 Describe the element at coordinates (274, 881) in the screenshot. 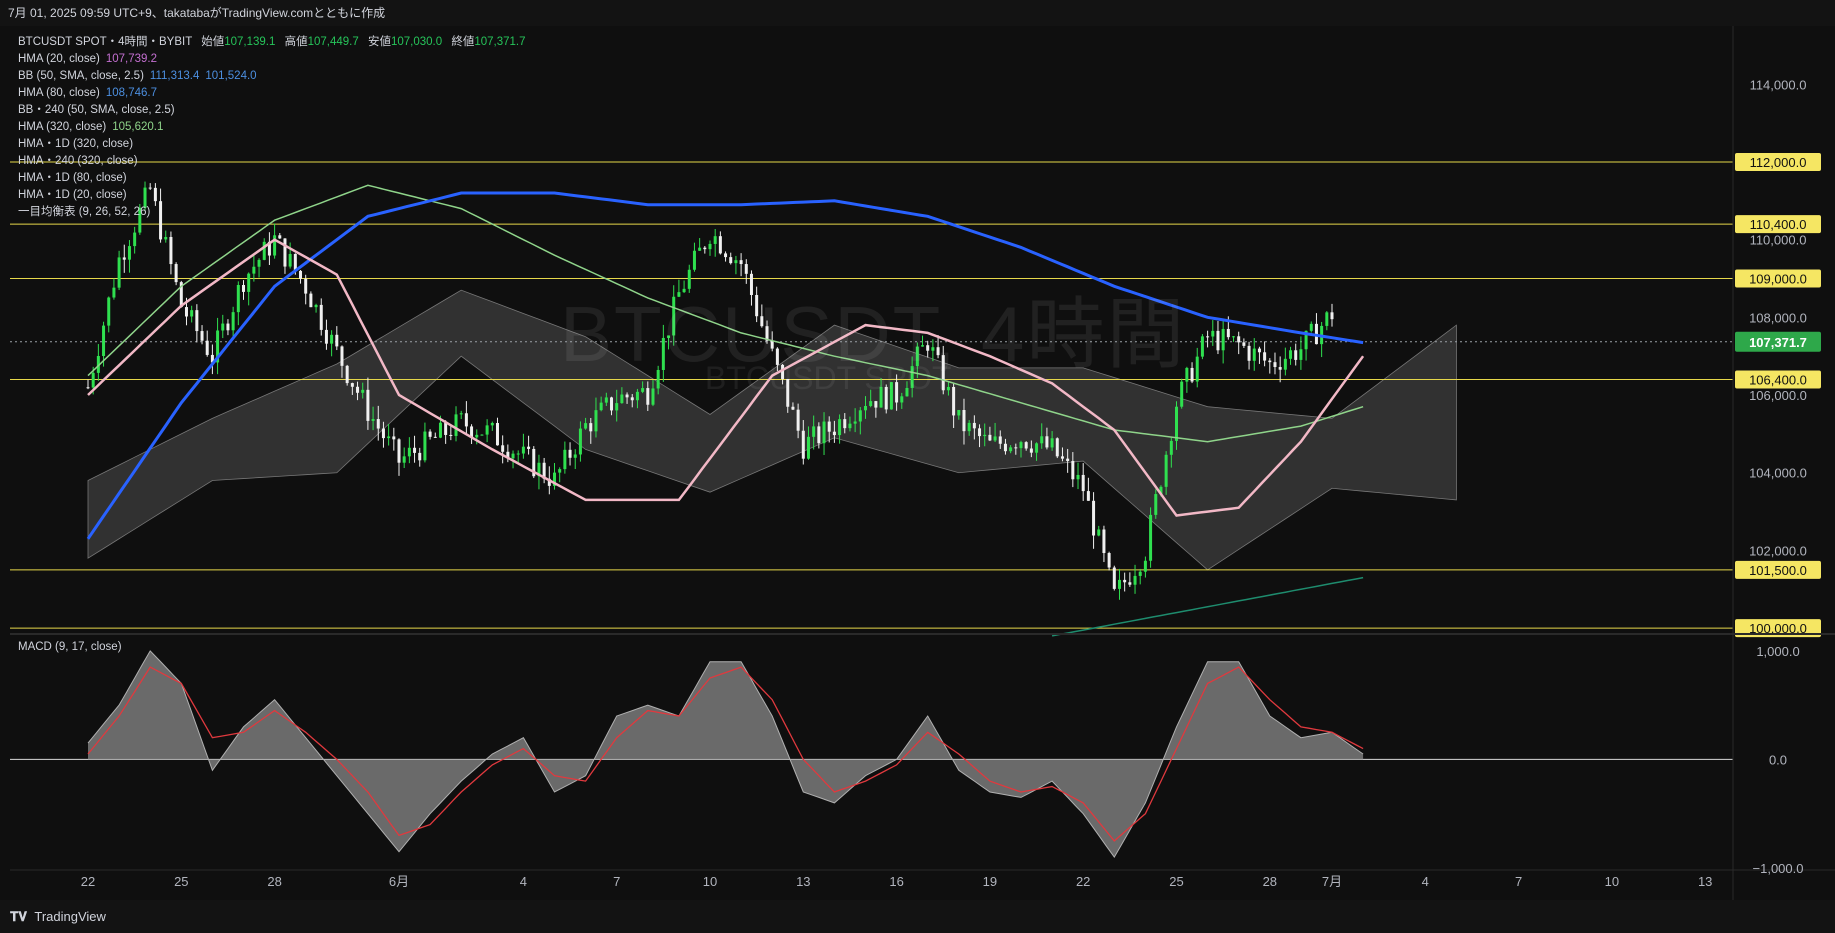

I see `x-tick-label: 28` at that location.